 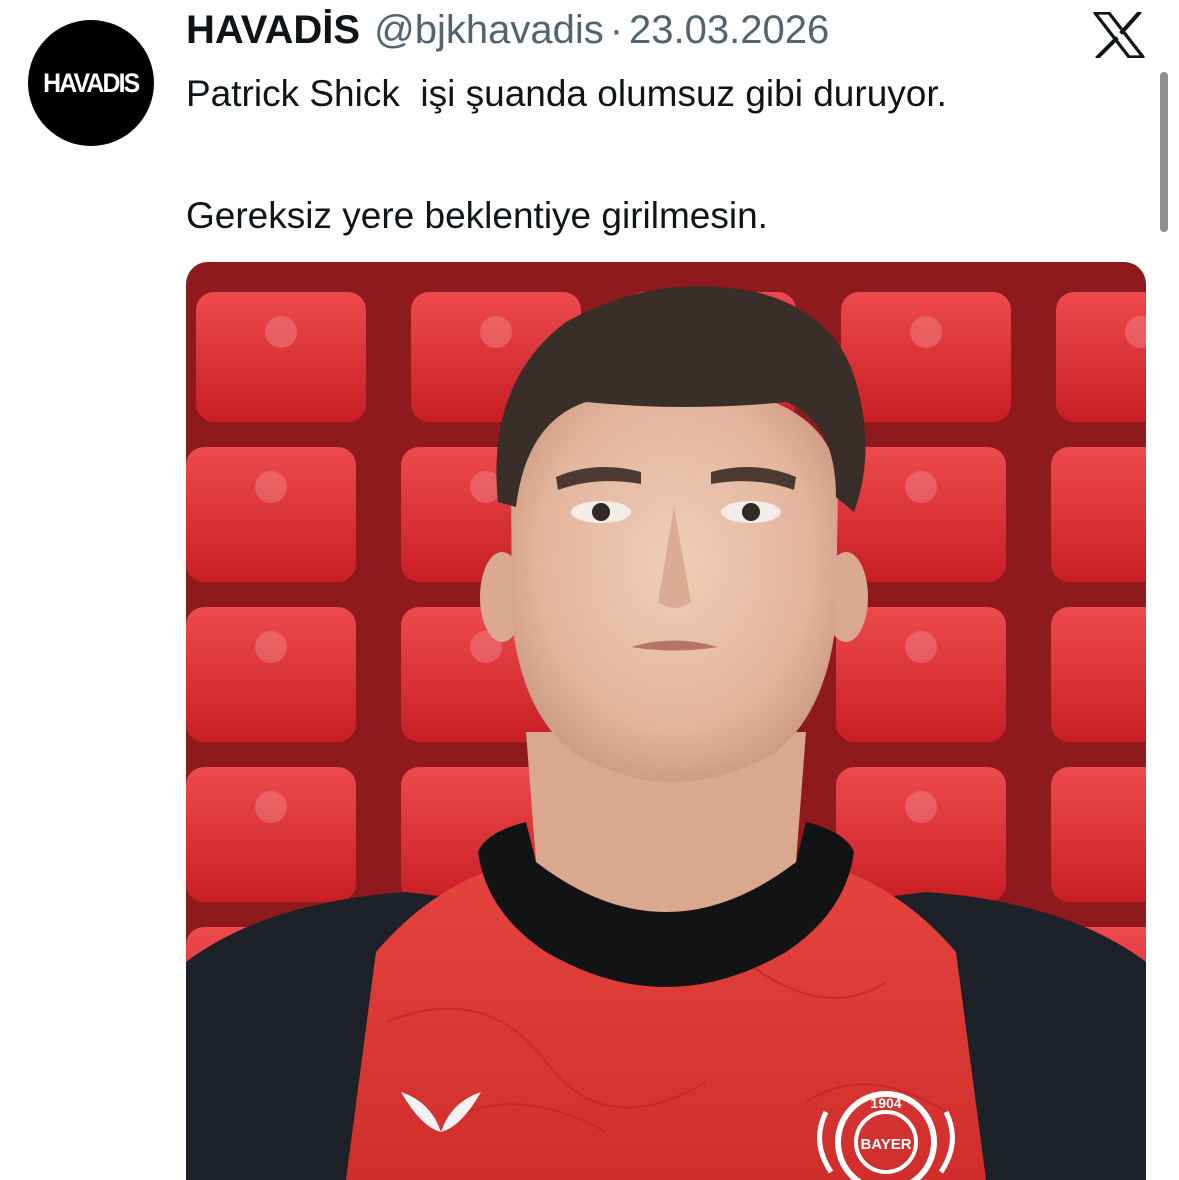 What do you see at coordinates (885, 1103) in the screenshot?
I see `crest-year: 1904` at bounding box center [885, 1103].